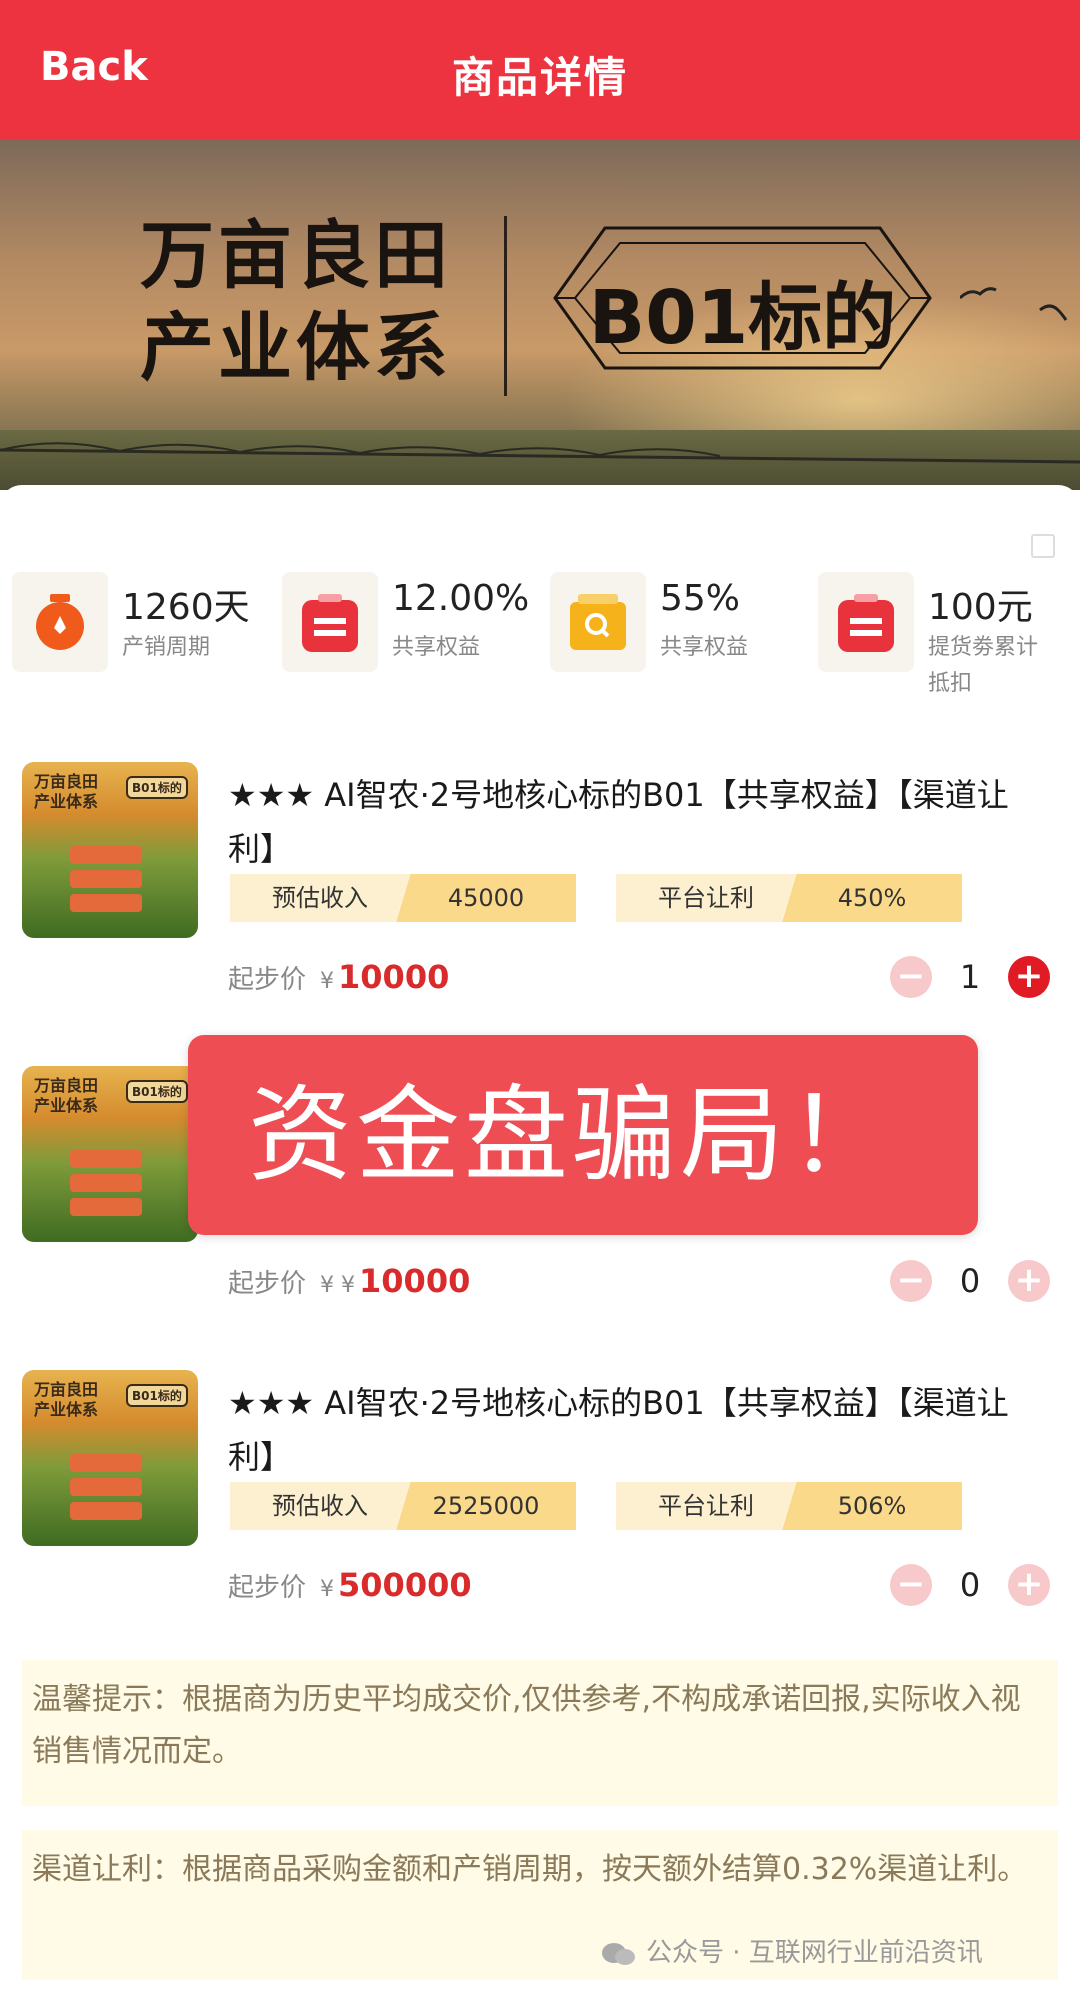 Image resolution: width=1080 pixels, height=1992 pixels. I want to click on page-title: 商品详情, so click(539, 77).